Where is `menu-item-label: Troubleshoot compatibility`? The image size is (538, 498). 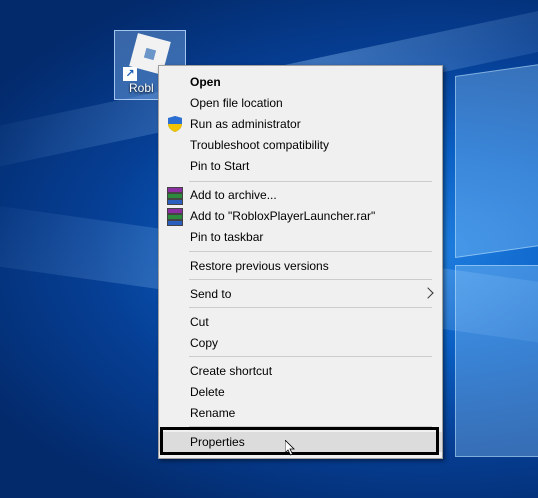 menu-item-label: Troubleshoot compatibility is located at coordinates (259, 145).